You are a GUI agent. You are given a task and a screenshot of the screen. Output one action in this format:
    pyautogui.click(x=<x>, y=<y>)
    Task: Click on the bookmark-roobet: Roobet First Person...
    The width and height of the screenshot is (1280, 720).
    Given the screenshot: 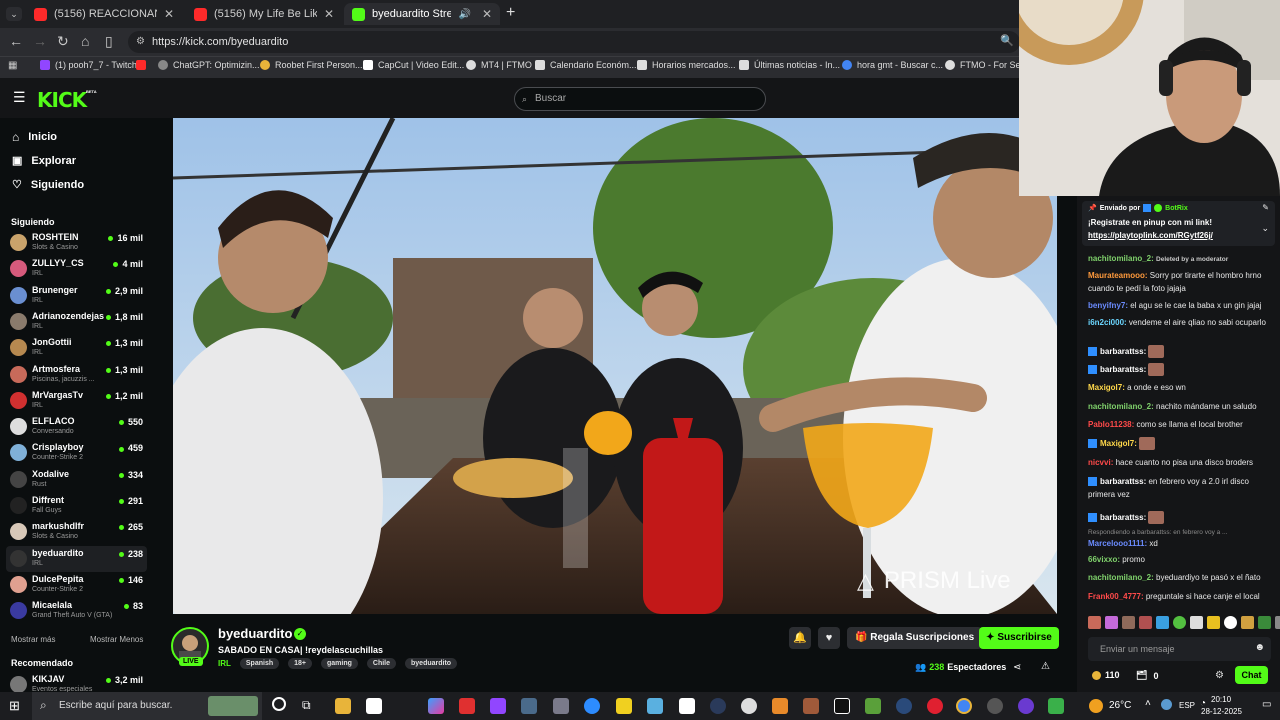 What is the action you would take?
    pyautogui.click(x=311, y=65)
    